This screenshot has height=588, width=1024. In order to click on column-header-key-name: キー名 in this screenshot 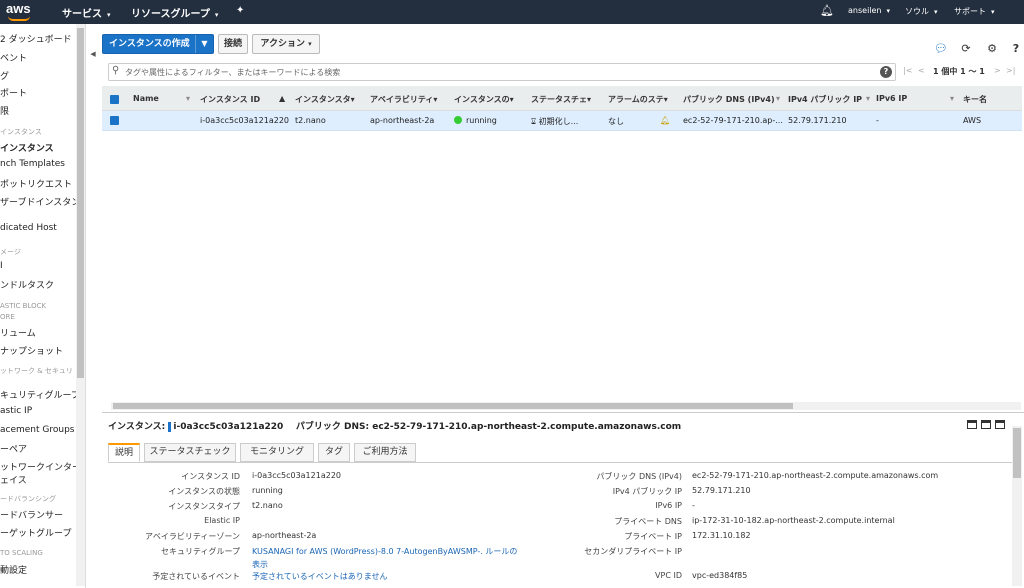, I will do `click(975, 99)`.